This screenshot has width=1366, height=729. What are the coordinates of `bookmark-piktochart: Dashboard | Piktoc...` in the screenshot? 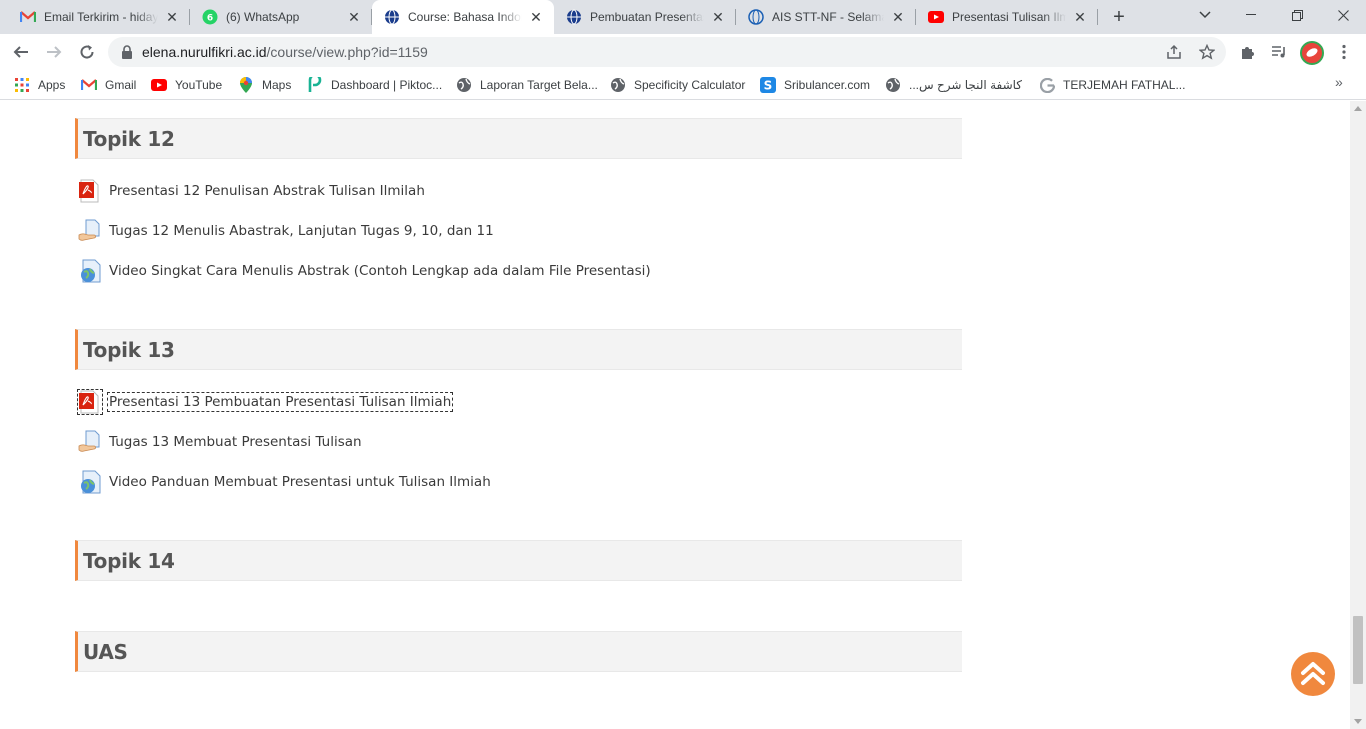 It's located at (374, 85).